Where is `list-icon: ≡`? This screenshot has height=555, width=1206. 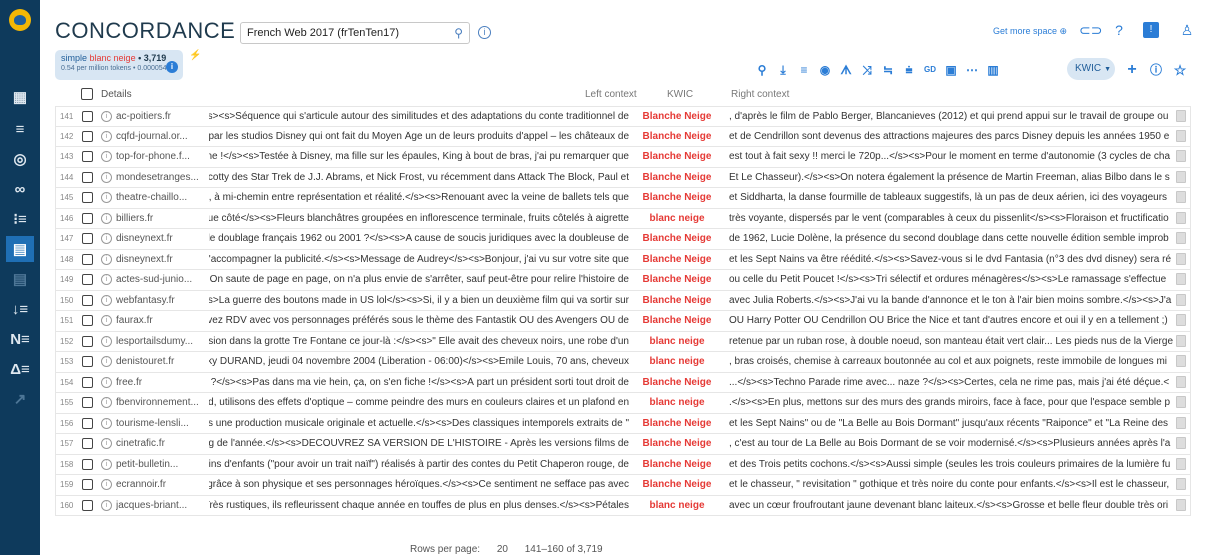
list-icon: ≡ is located at coordinates (20, 129).